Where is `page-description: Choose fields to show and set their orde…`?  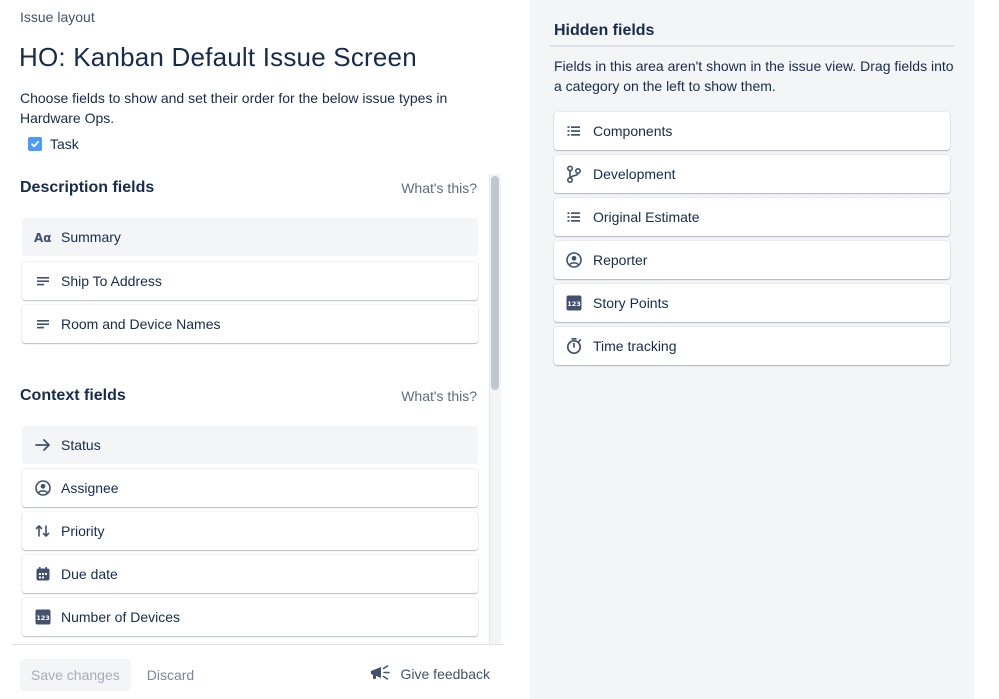
page-description: Choose fields to show and set their orde… is located at coordinates (234, 108).